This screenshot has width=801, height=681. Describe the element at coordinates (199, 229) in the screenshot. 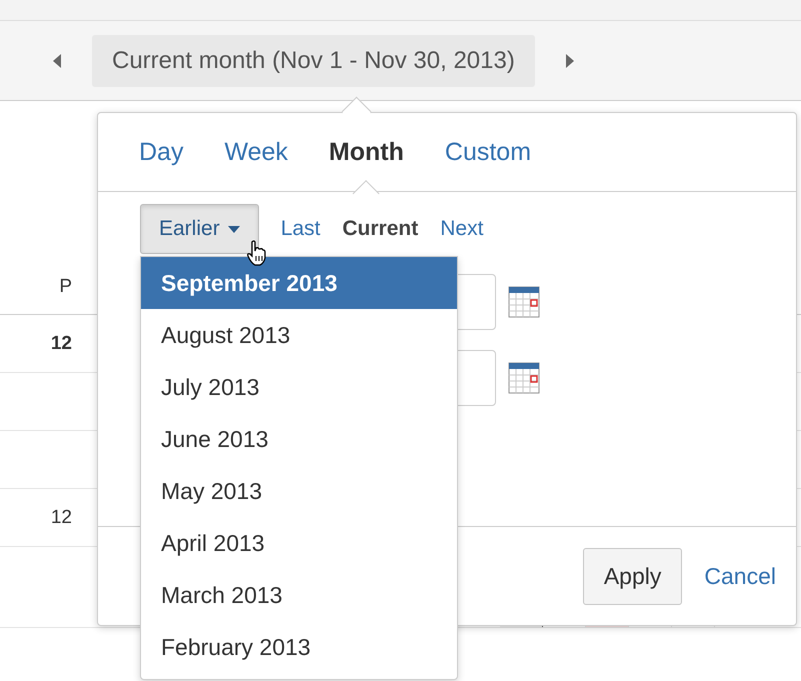

I see `earlier-dropdown-button: Earlier` at that location.